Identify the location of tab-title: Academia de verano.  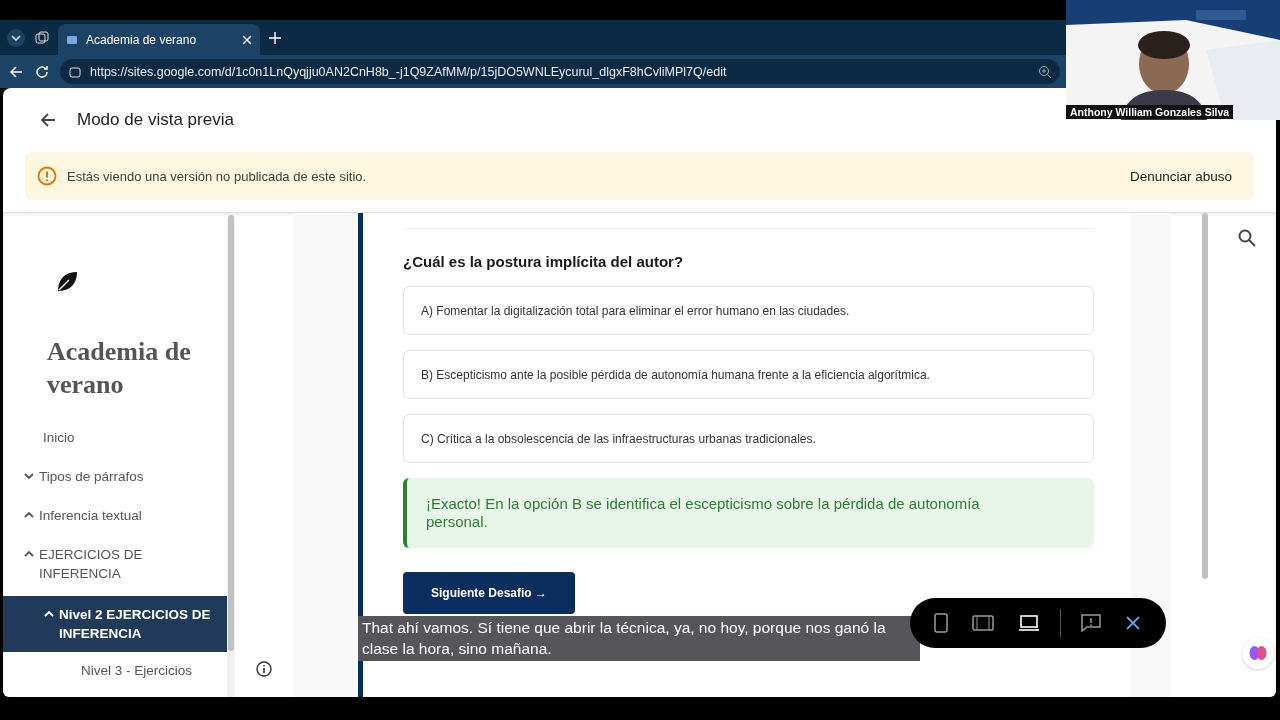
(142, 39).